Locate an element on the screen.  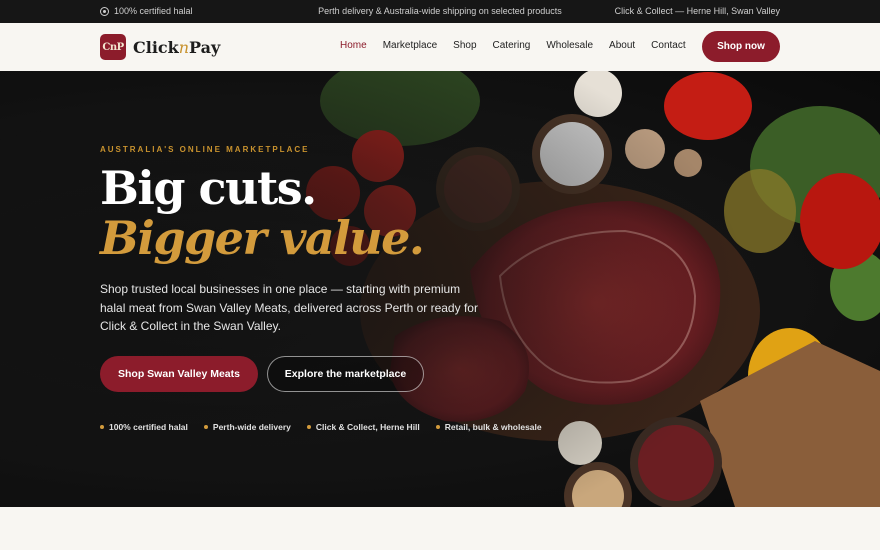
perk-item: Retail, bulk & wholesale is located at coordinates (488, 427).